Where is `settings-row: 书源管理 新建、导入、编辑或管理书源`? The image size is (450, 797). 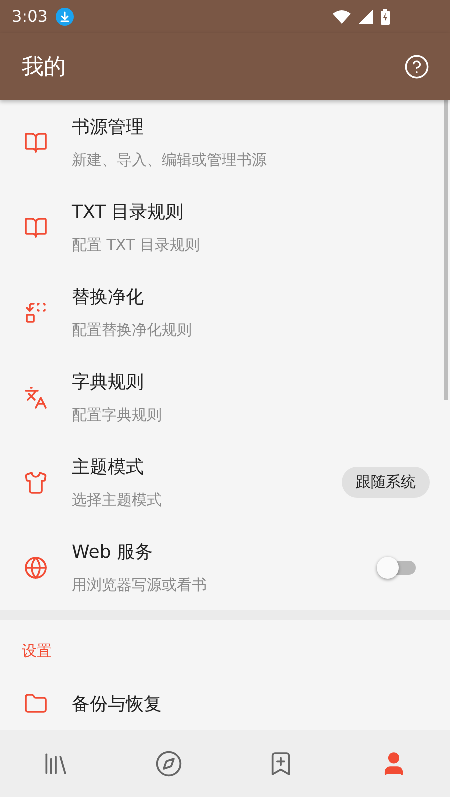 settings-row: 书源管理 新建、导入、编辑或管理书源 is located at coordinates (225, 142).